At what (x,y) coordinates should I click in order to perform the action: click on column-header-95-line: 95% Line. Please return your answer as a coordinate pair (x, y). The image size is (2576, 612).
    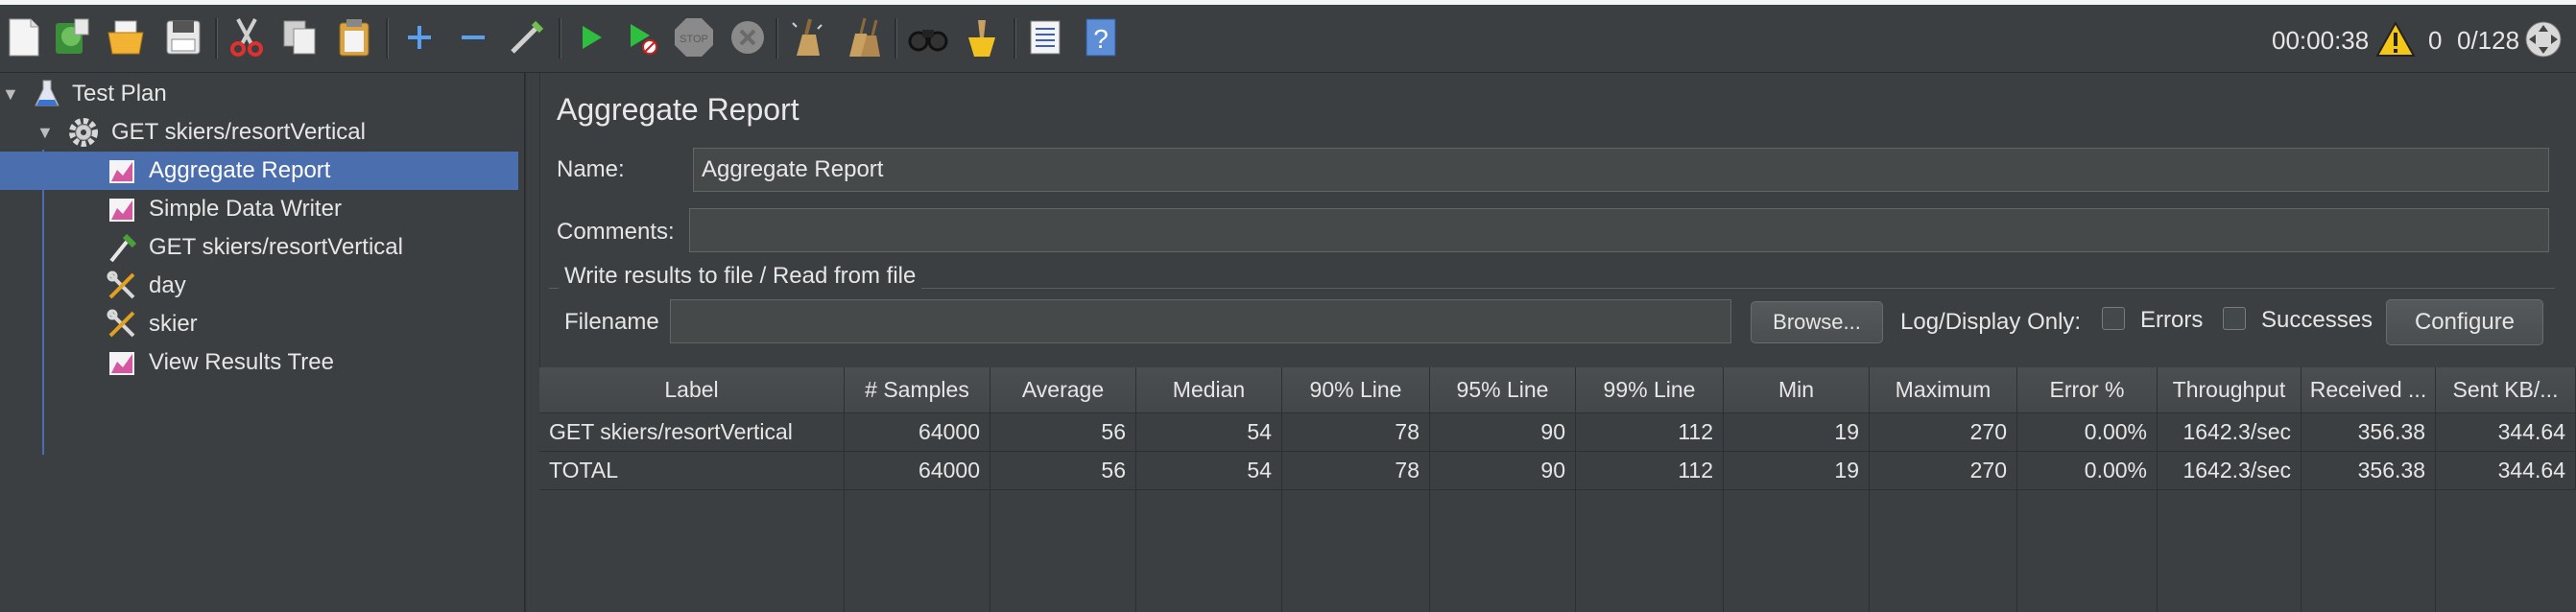
    Looking at the image, I should click on (1503, 390).